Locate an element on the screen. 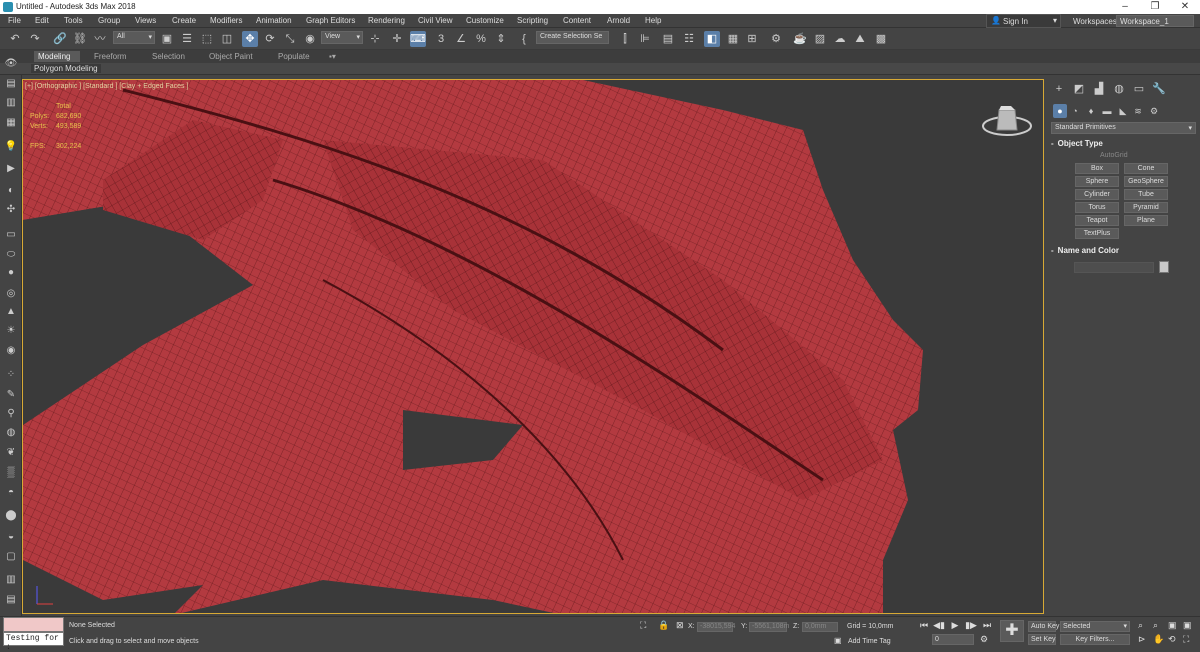 Image resolution: width=1200 pixels, height=652 pixels. angle-snap-icon: ∠ is located at coordinates (461, 39).